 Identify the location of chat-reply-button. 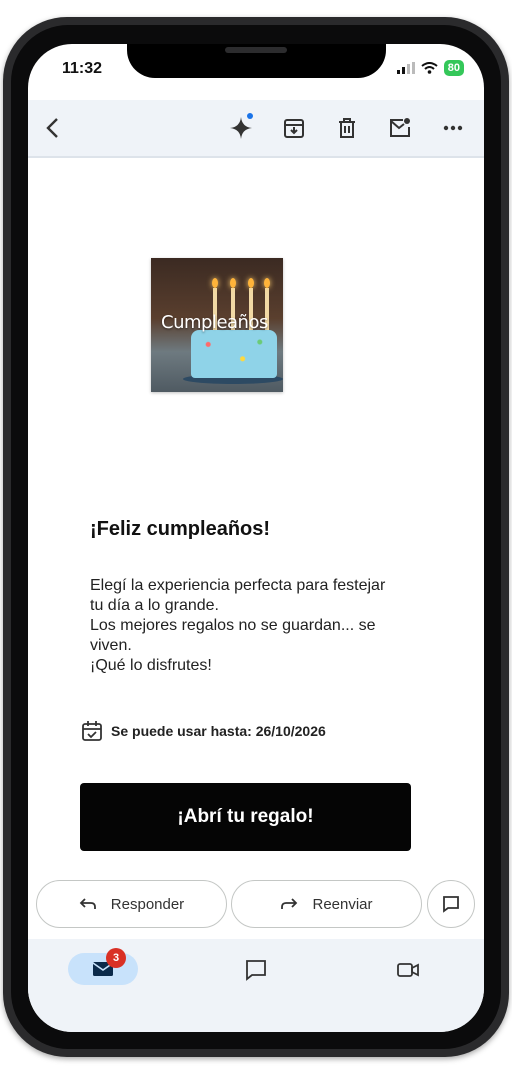
(451, 904).